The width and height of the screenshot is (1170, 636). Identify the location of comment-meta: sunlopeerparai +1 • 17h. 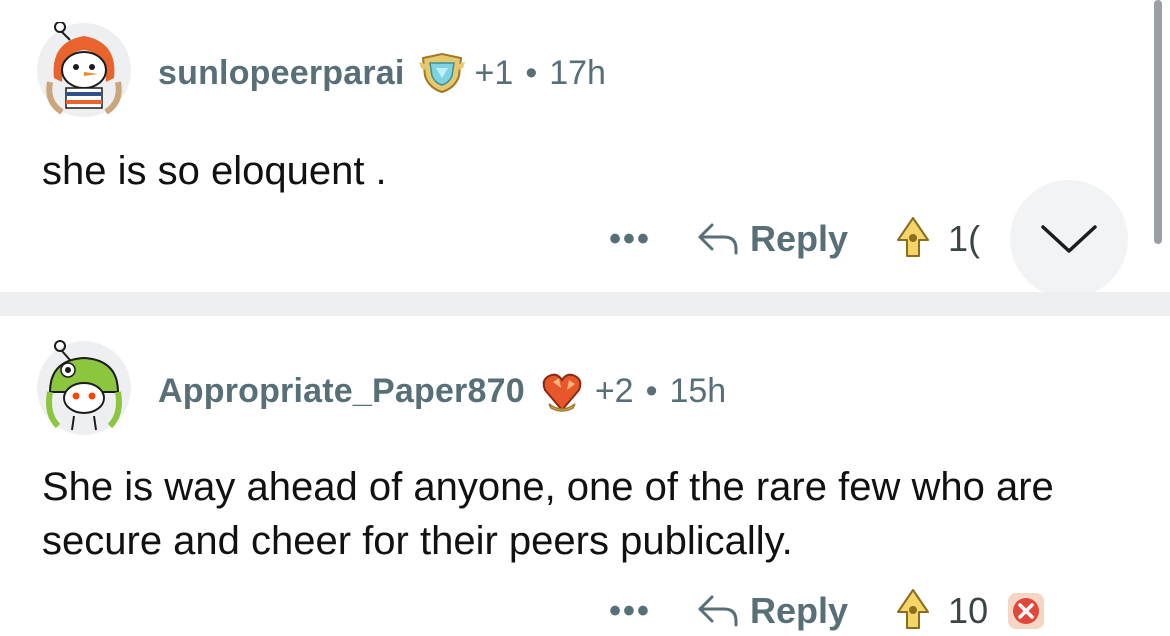
(382, 73).